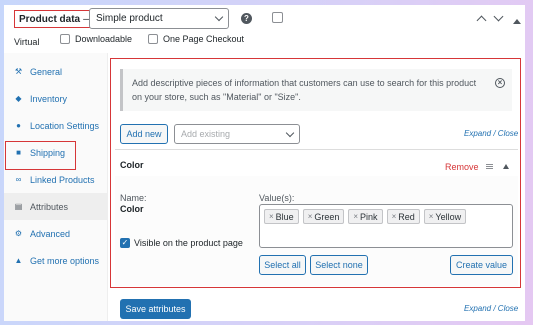 This screenshot has height=325, width=533. What do you see at coordinates (282, 265) in the screenshot?
I see `select-all-button: Select all` at bounding box center [282, 265].